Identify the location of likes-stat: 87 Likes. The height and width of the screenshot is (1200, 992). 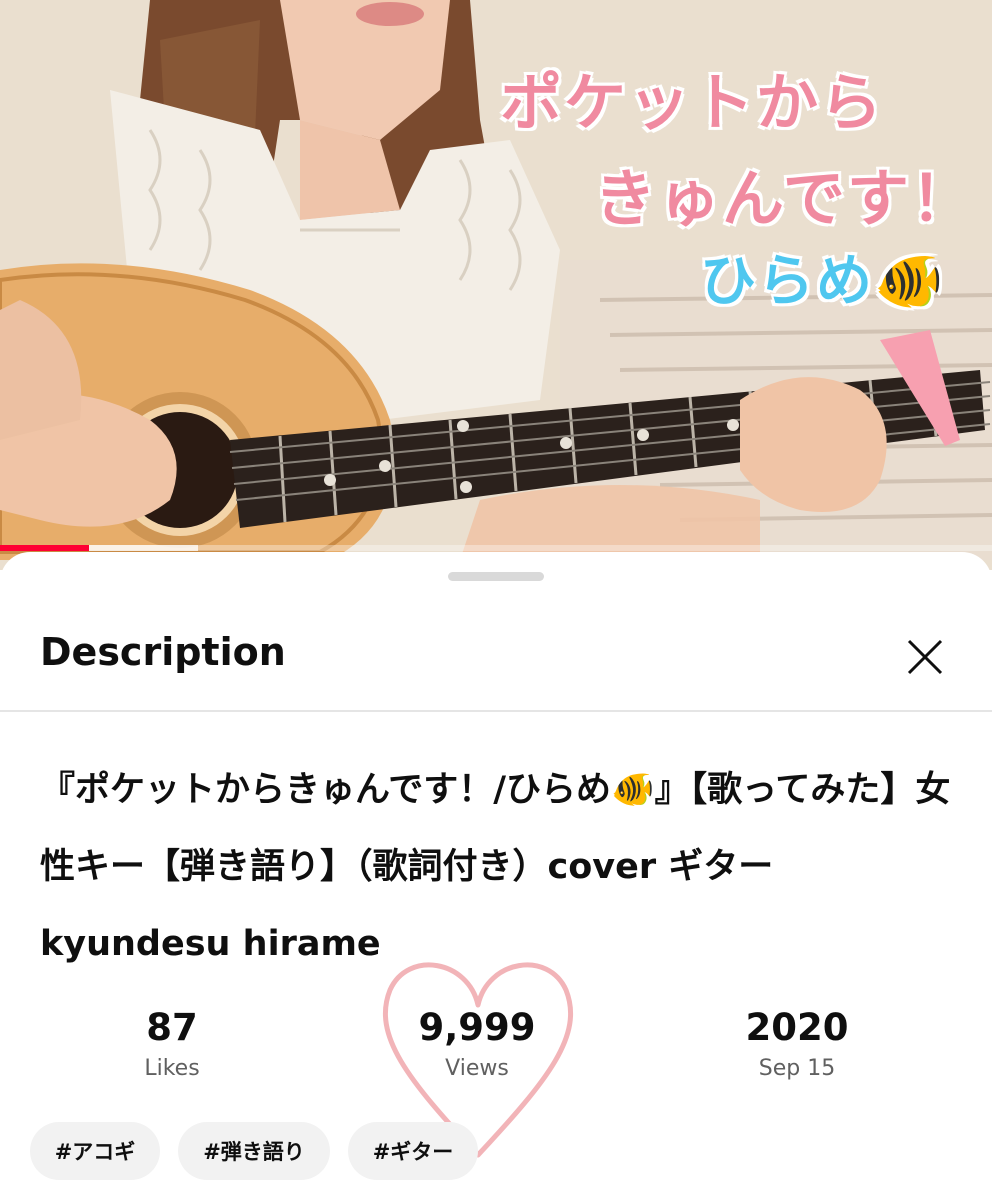
(172, 1045).